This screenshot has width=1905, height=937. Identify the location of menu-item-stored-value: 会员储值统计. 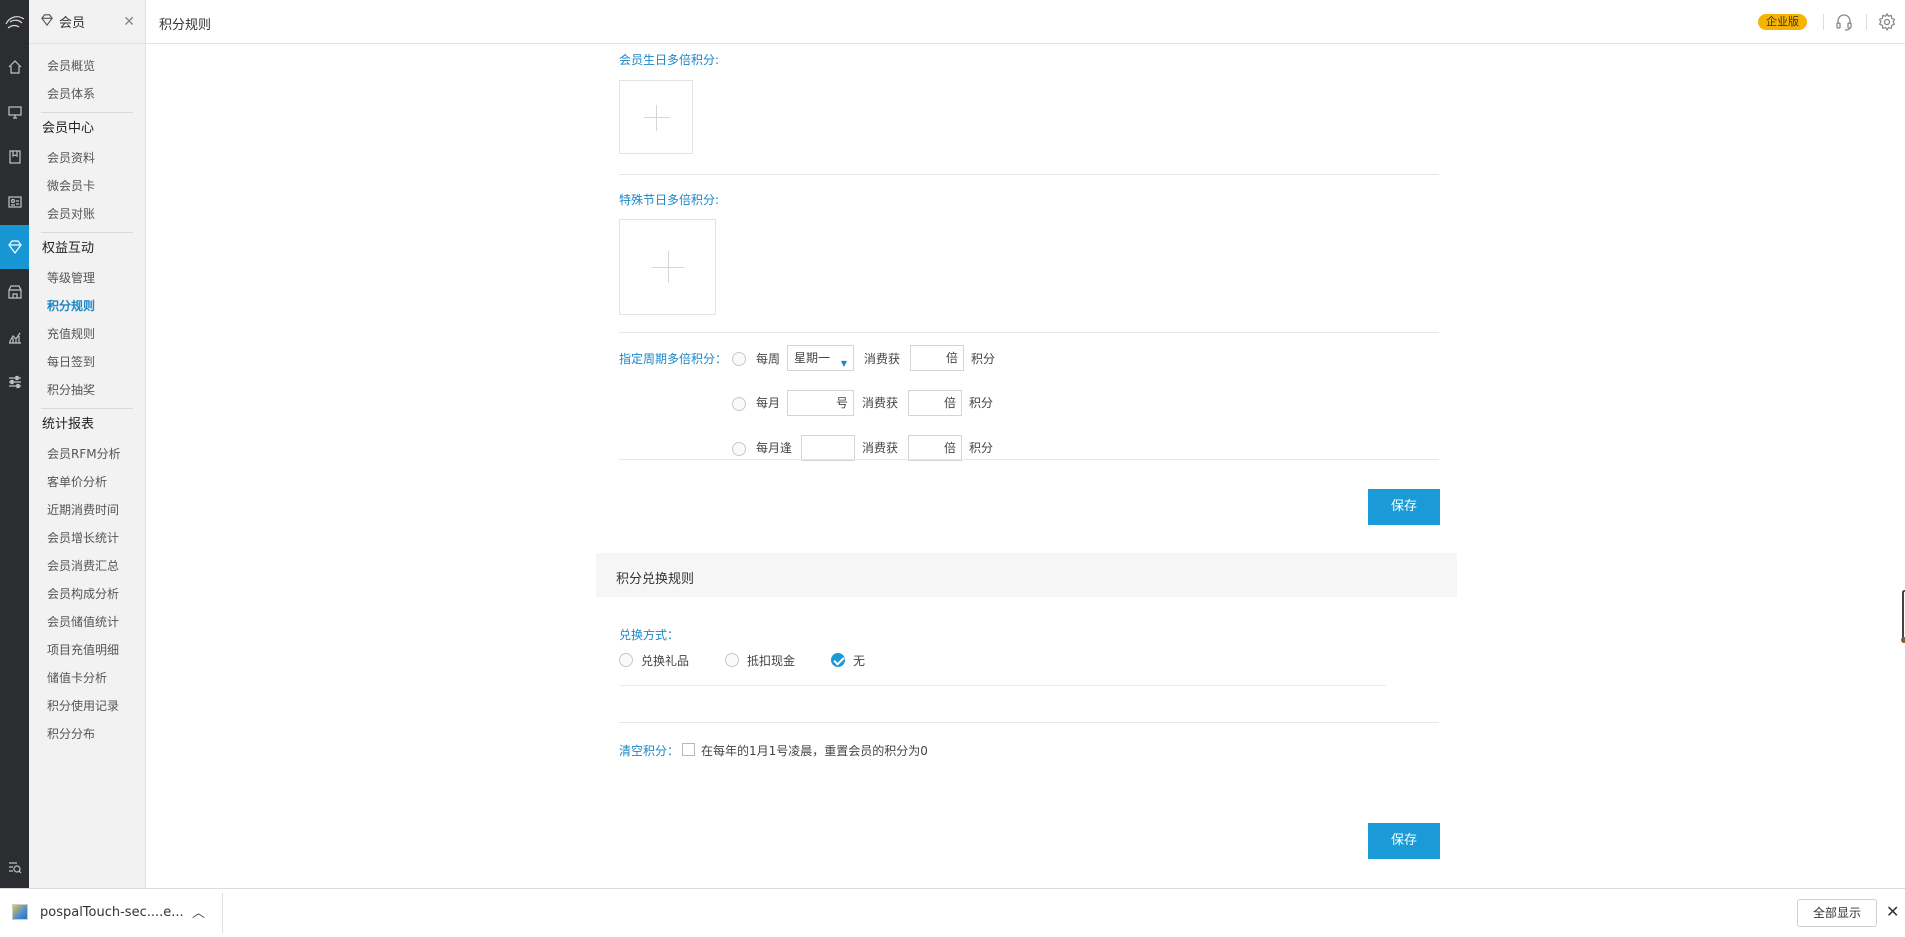
(87, 622).